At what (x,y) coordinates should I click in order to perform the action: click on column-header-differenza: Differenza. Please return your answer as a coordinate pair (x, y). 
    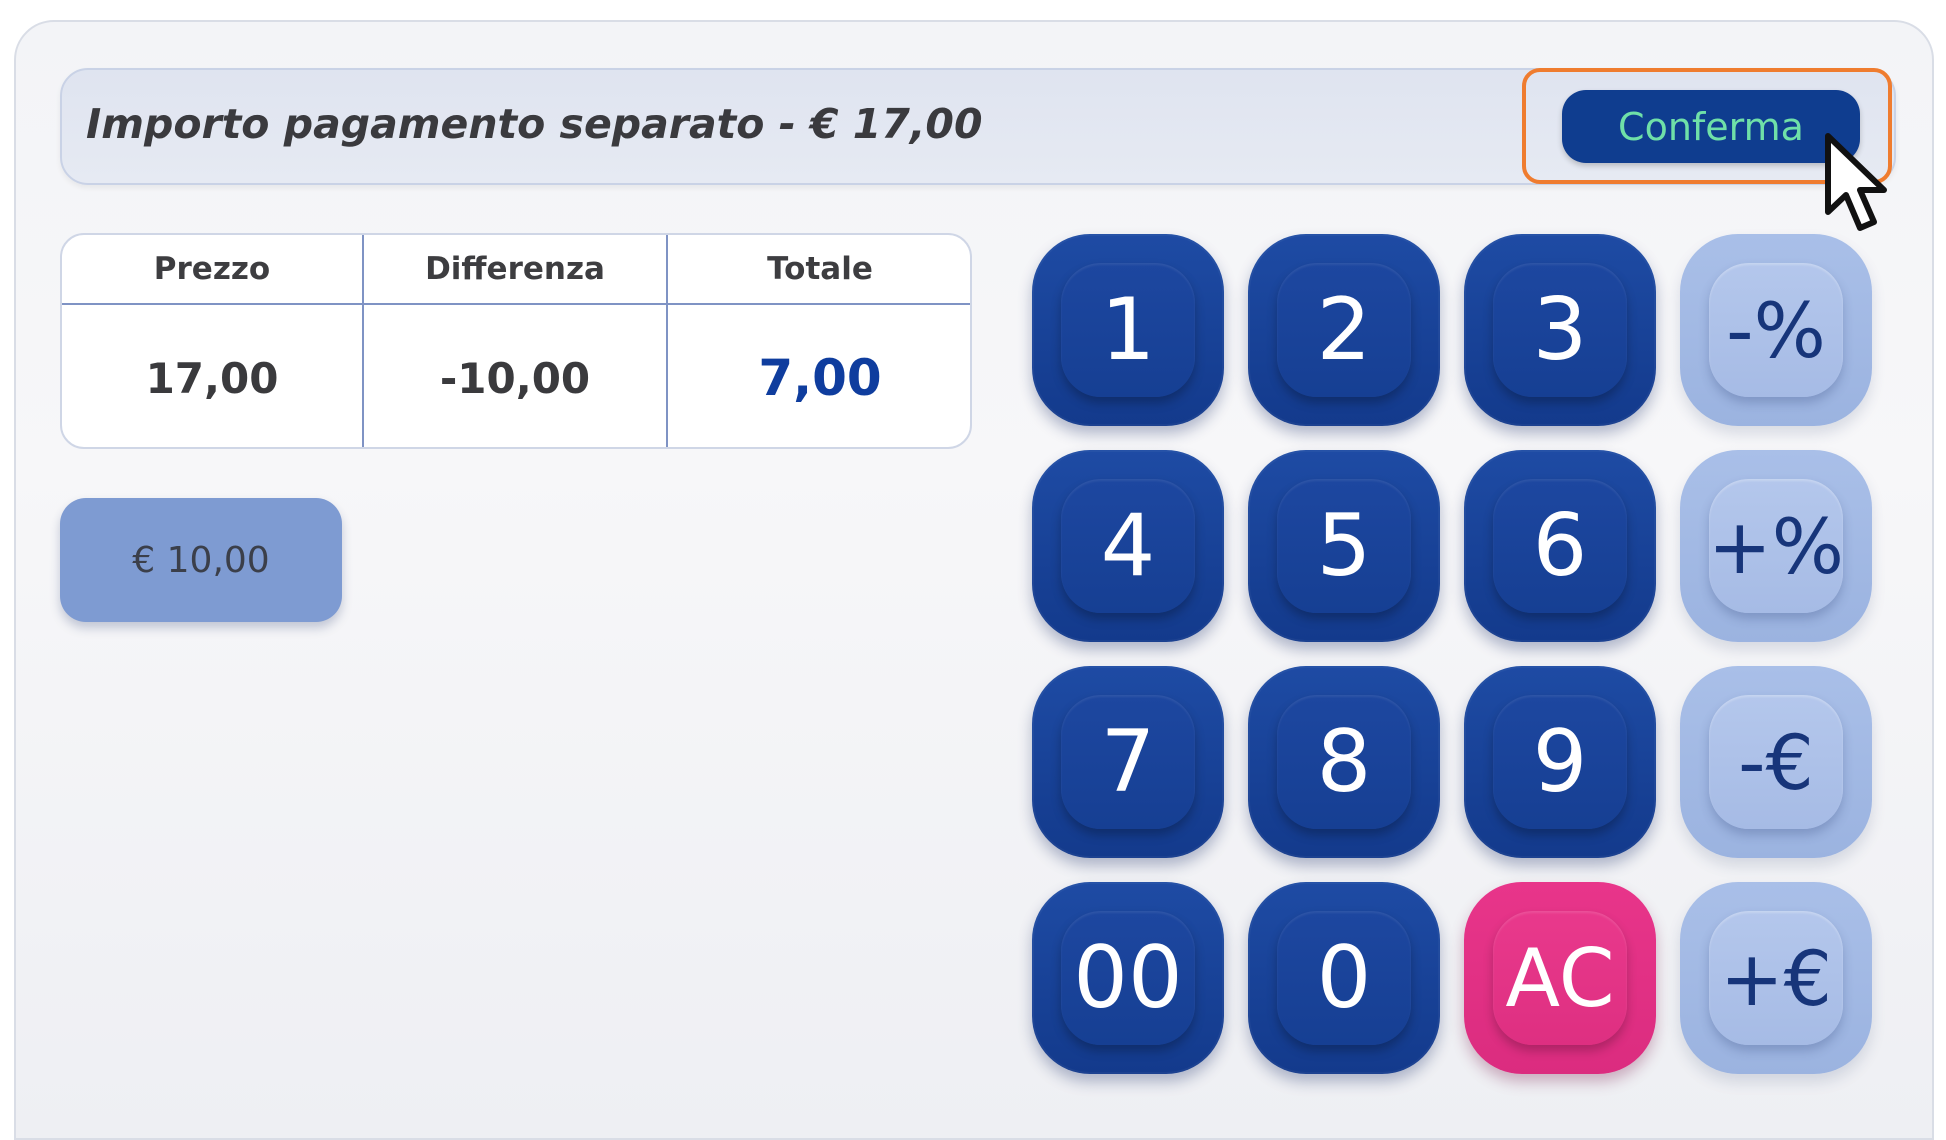
    Looking at the image, I should click on (516, 270).